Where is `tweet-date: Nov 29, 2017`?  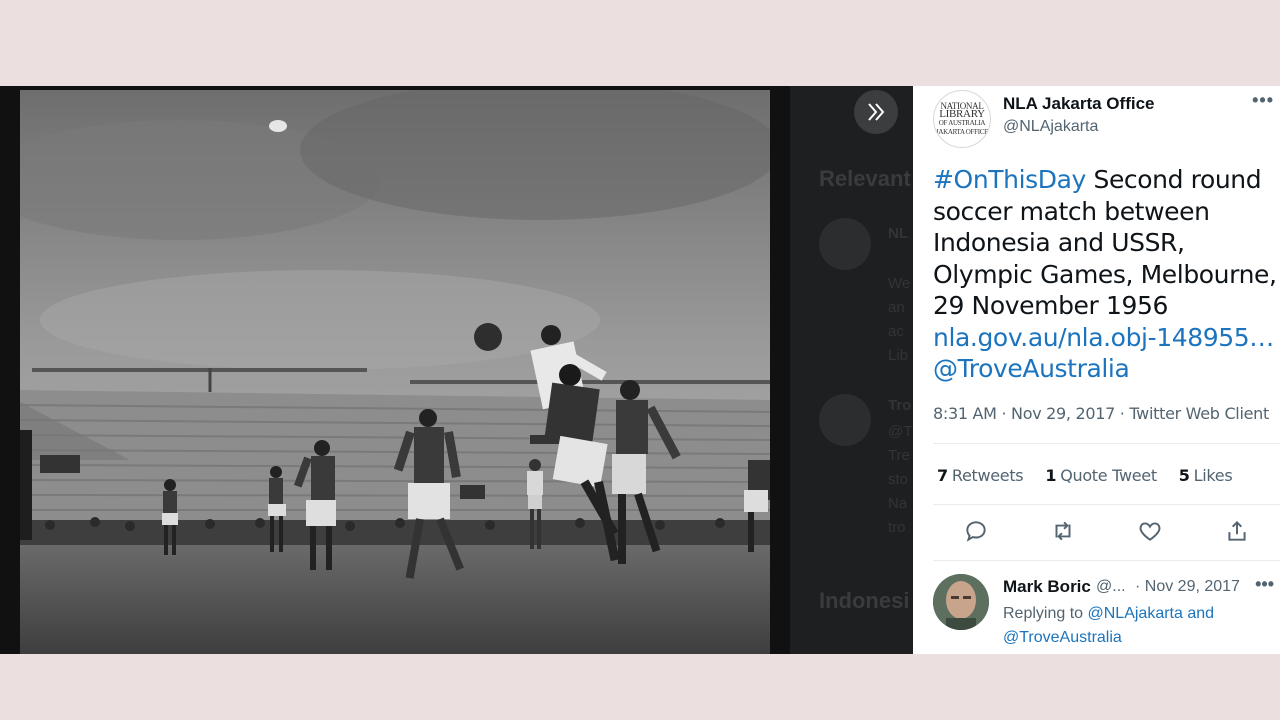 tweet-date: Nov 29, 2017 is located at coordinates (1063, 413).